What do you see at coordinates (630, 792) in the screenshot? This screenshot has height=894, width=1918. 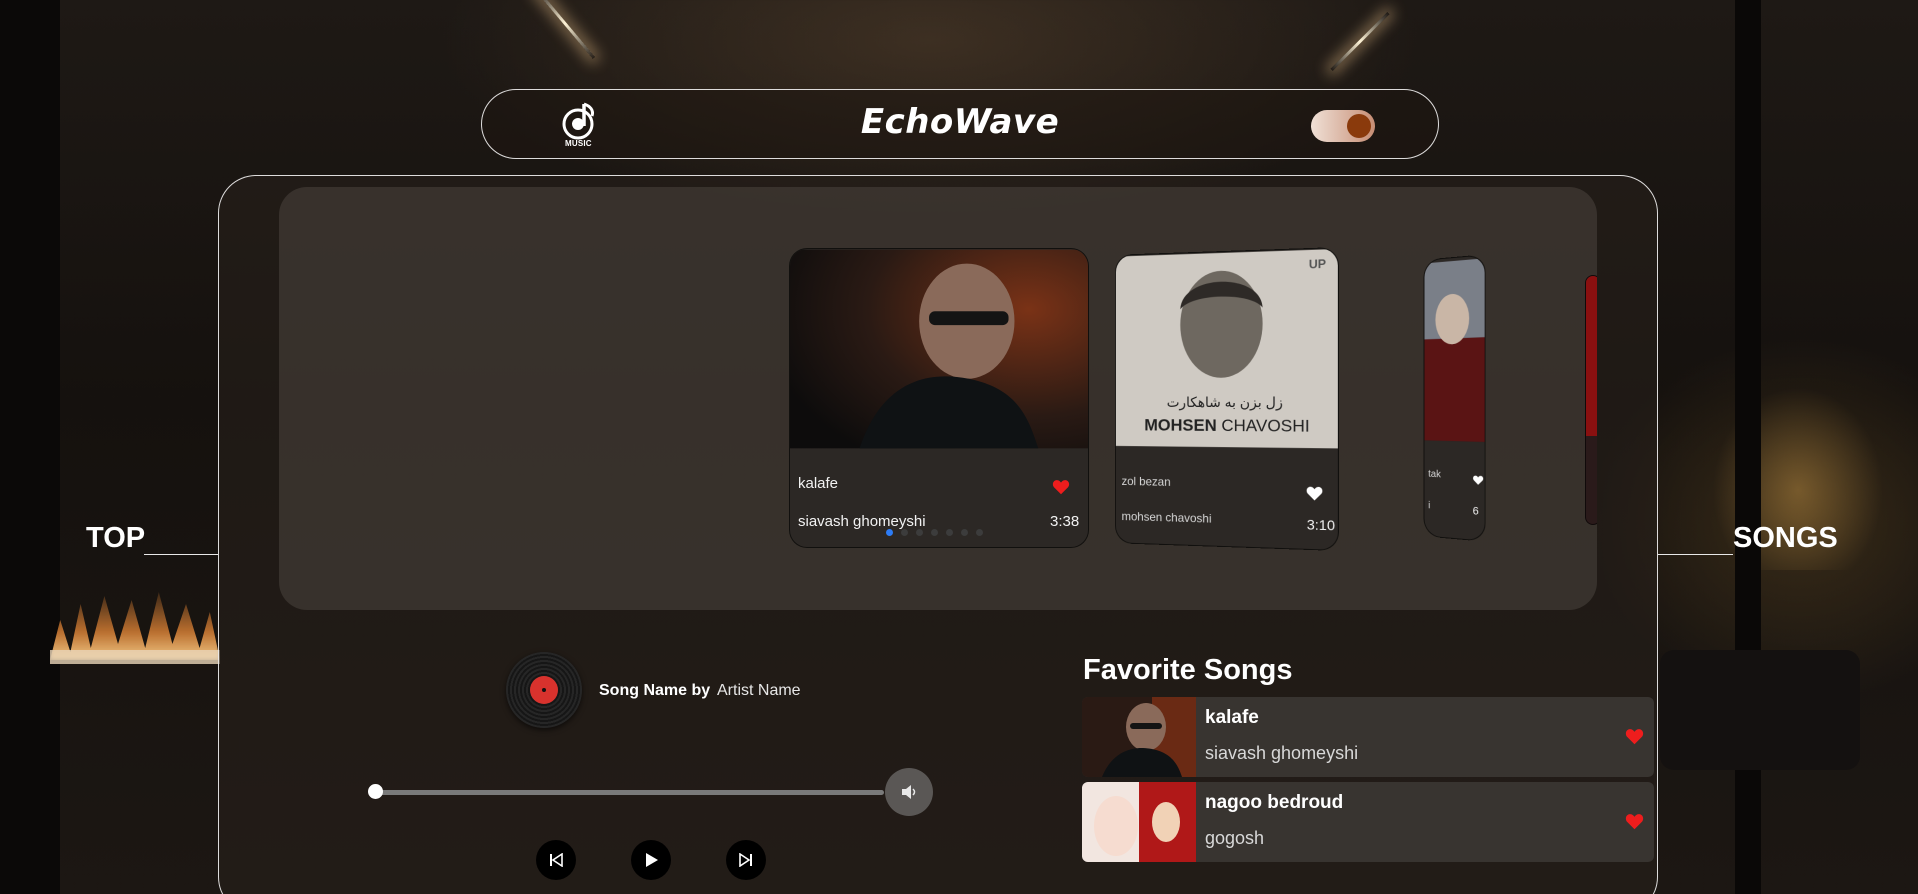 I see `progress-track` at bounding box center [630, 792].